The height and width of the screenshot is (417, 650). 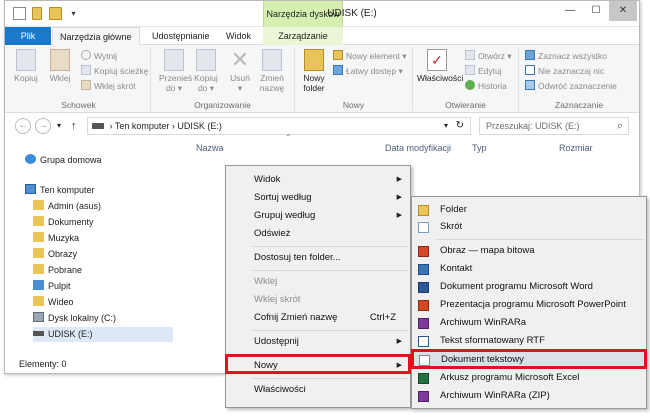 I want to click on edit-button: Edytuj, so click(x=483, y=71).